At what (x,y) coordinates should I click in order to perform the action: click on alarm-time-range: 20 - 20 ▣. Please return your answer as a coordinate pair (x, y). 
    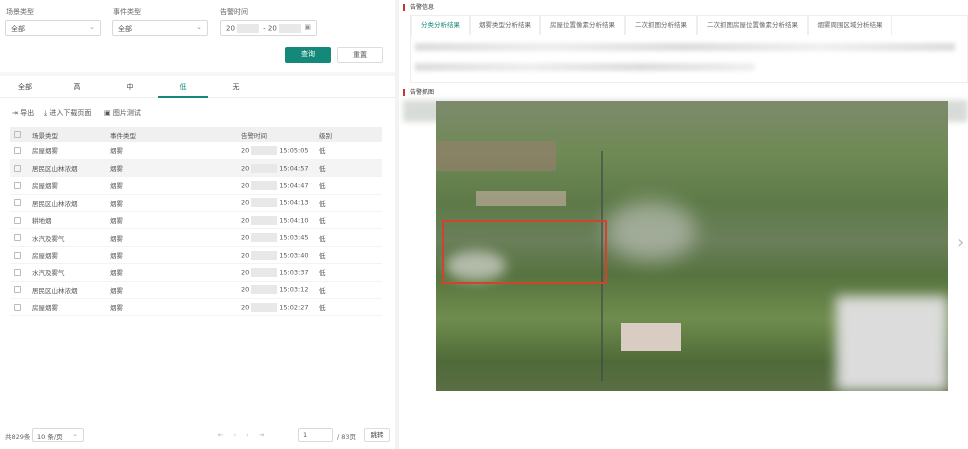
    Looking at the image, I should click on (268, 28).